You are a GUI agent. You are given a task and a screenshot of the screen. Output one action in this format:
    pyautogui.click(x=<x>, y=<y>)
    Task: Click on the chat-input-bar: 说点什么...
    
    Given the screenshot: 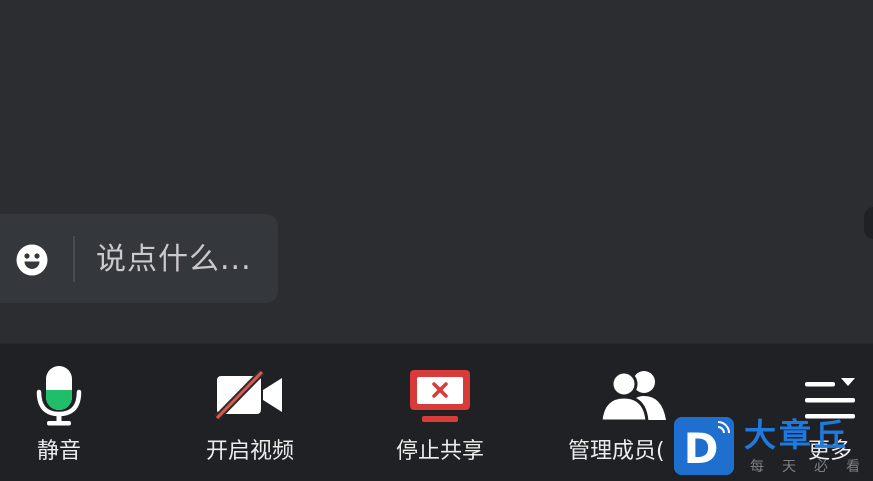 What is the action you would take?
    pyautogui.click(x=139, y=258)
    